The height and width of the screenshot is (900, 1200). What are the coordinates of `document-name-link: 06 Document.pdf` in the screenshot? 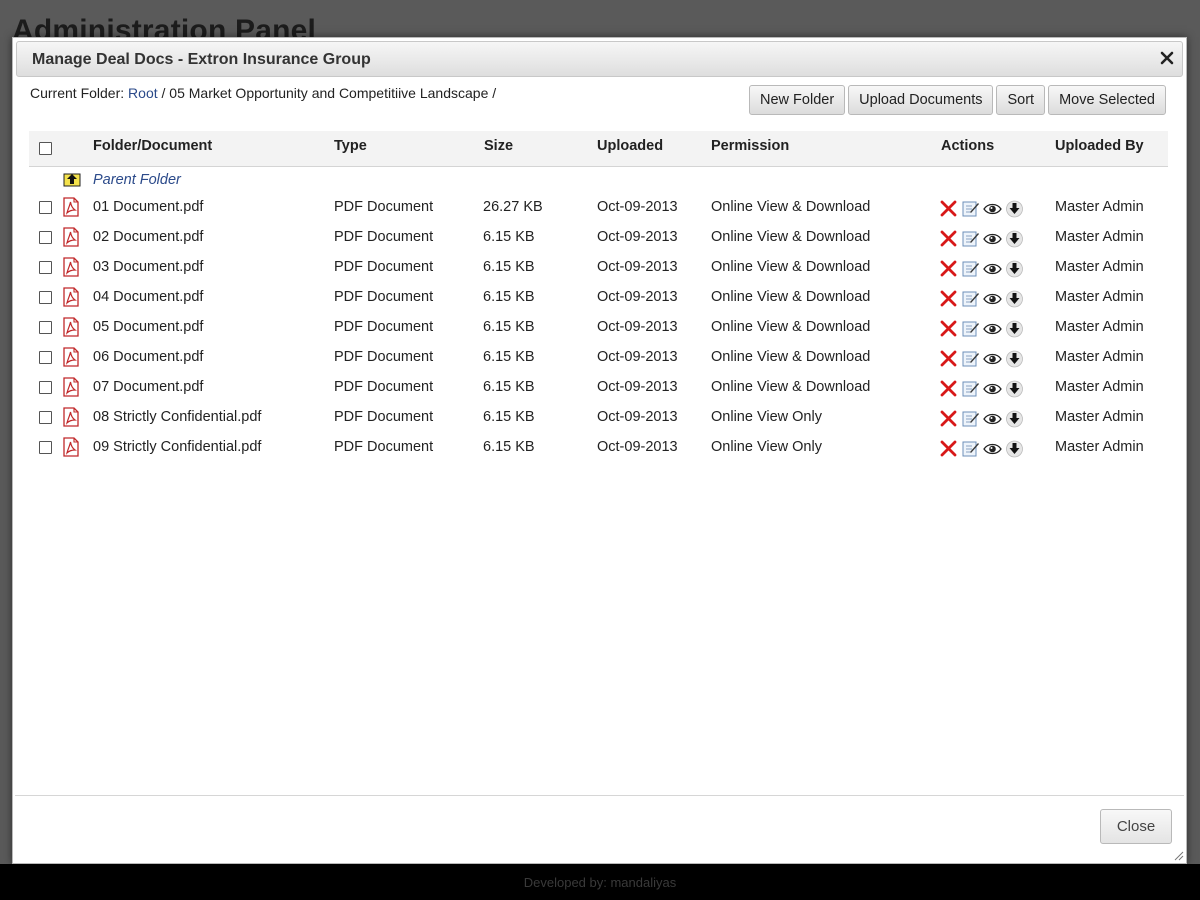 It's located at (148, 357).